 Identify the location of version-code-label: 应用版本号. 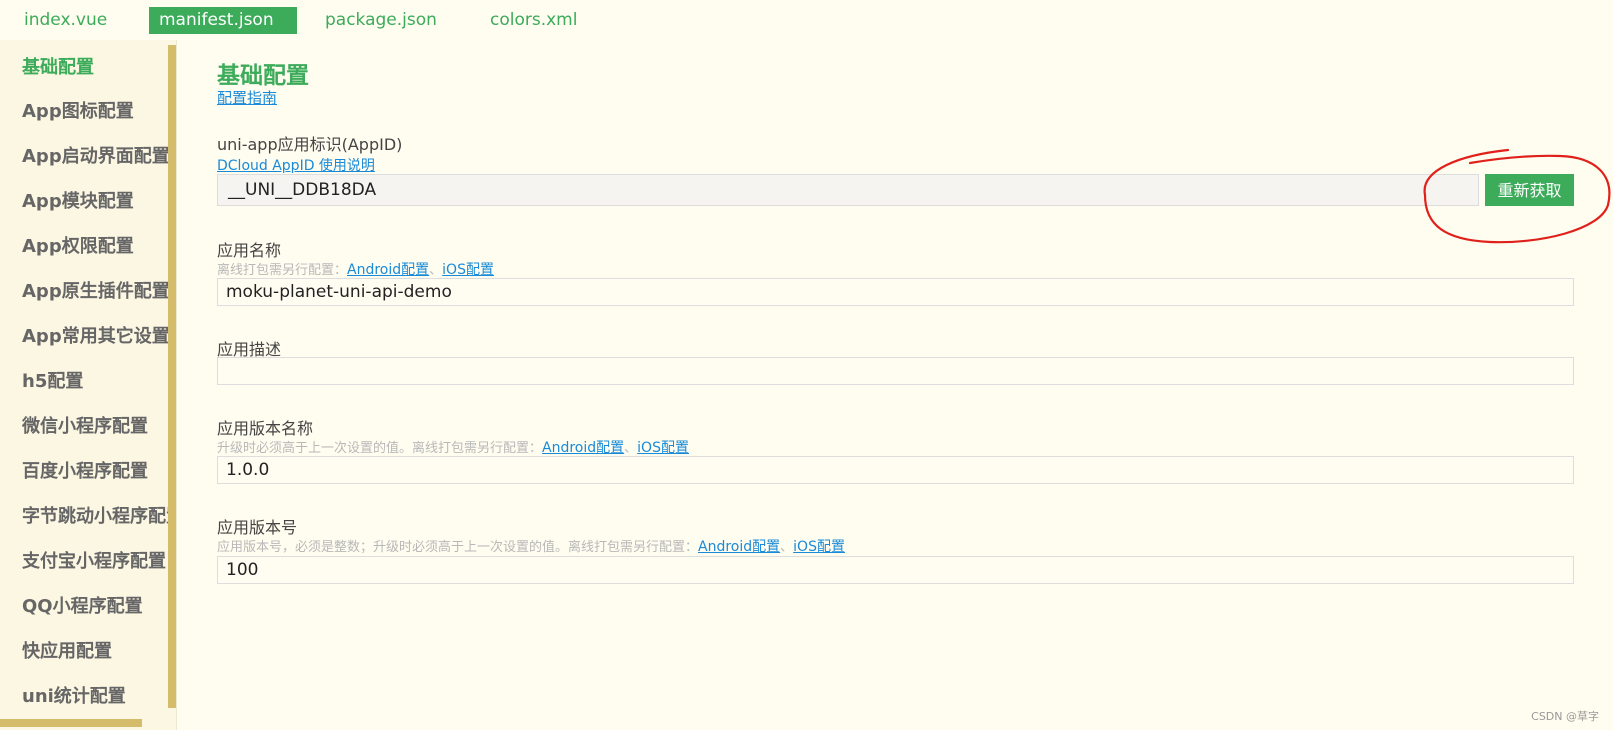
(257, 527).